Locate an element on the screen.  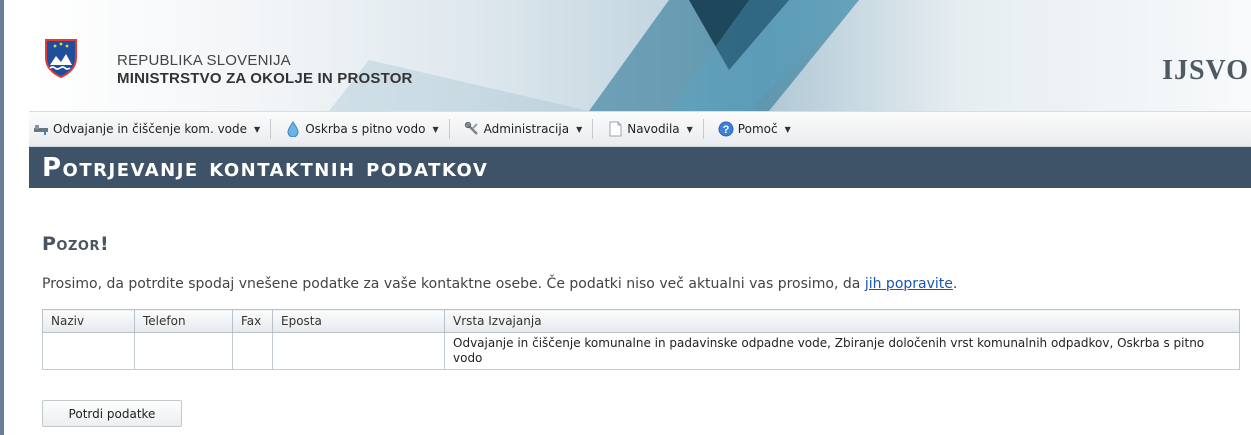
message-end: . is located at coordinates (955, 284).